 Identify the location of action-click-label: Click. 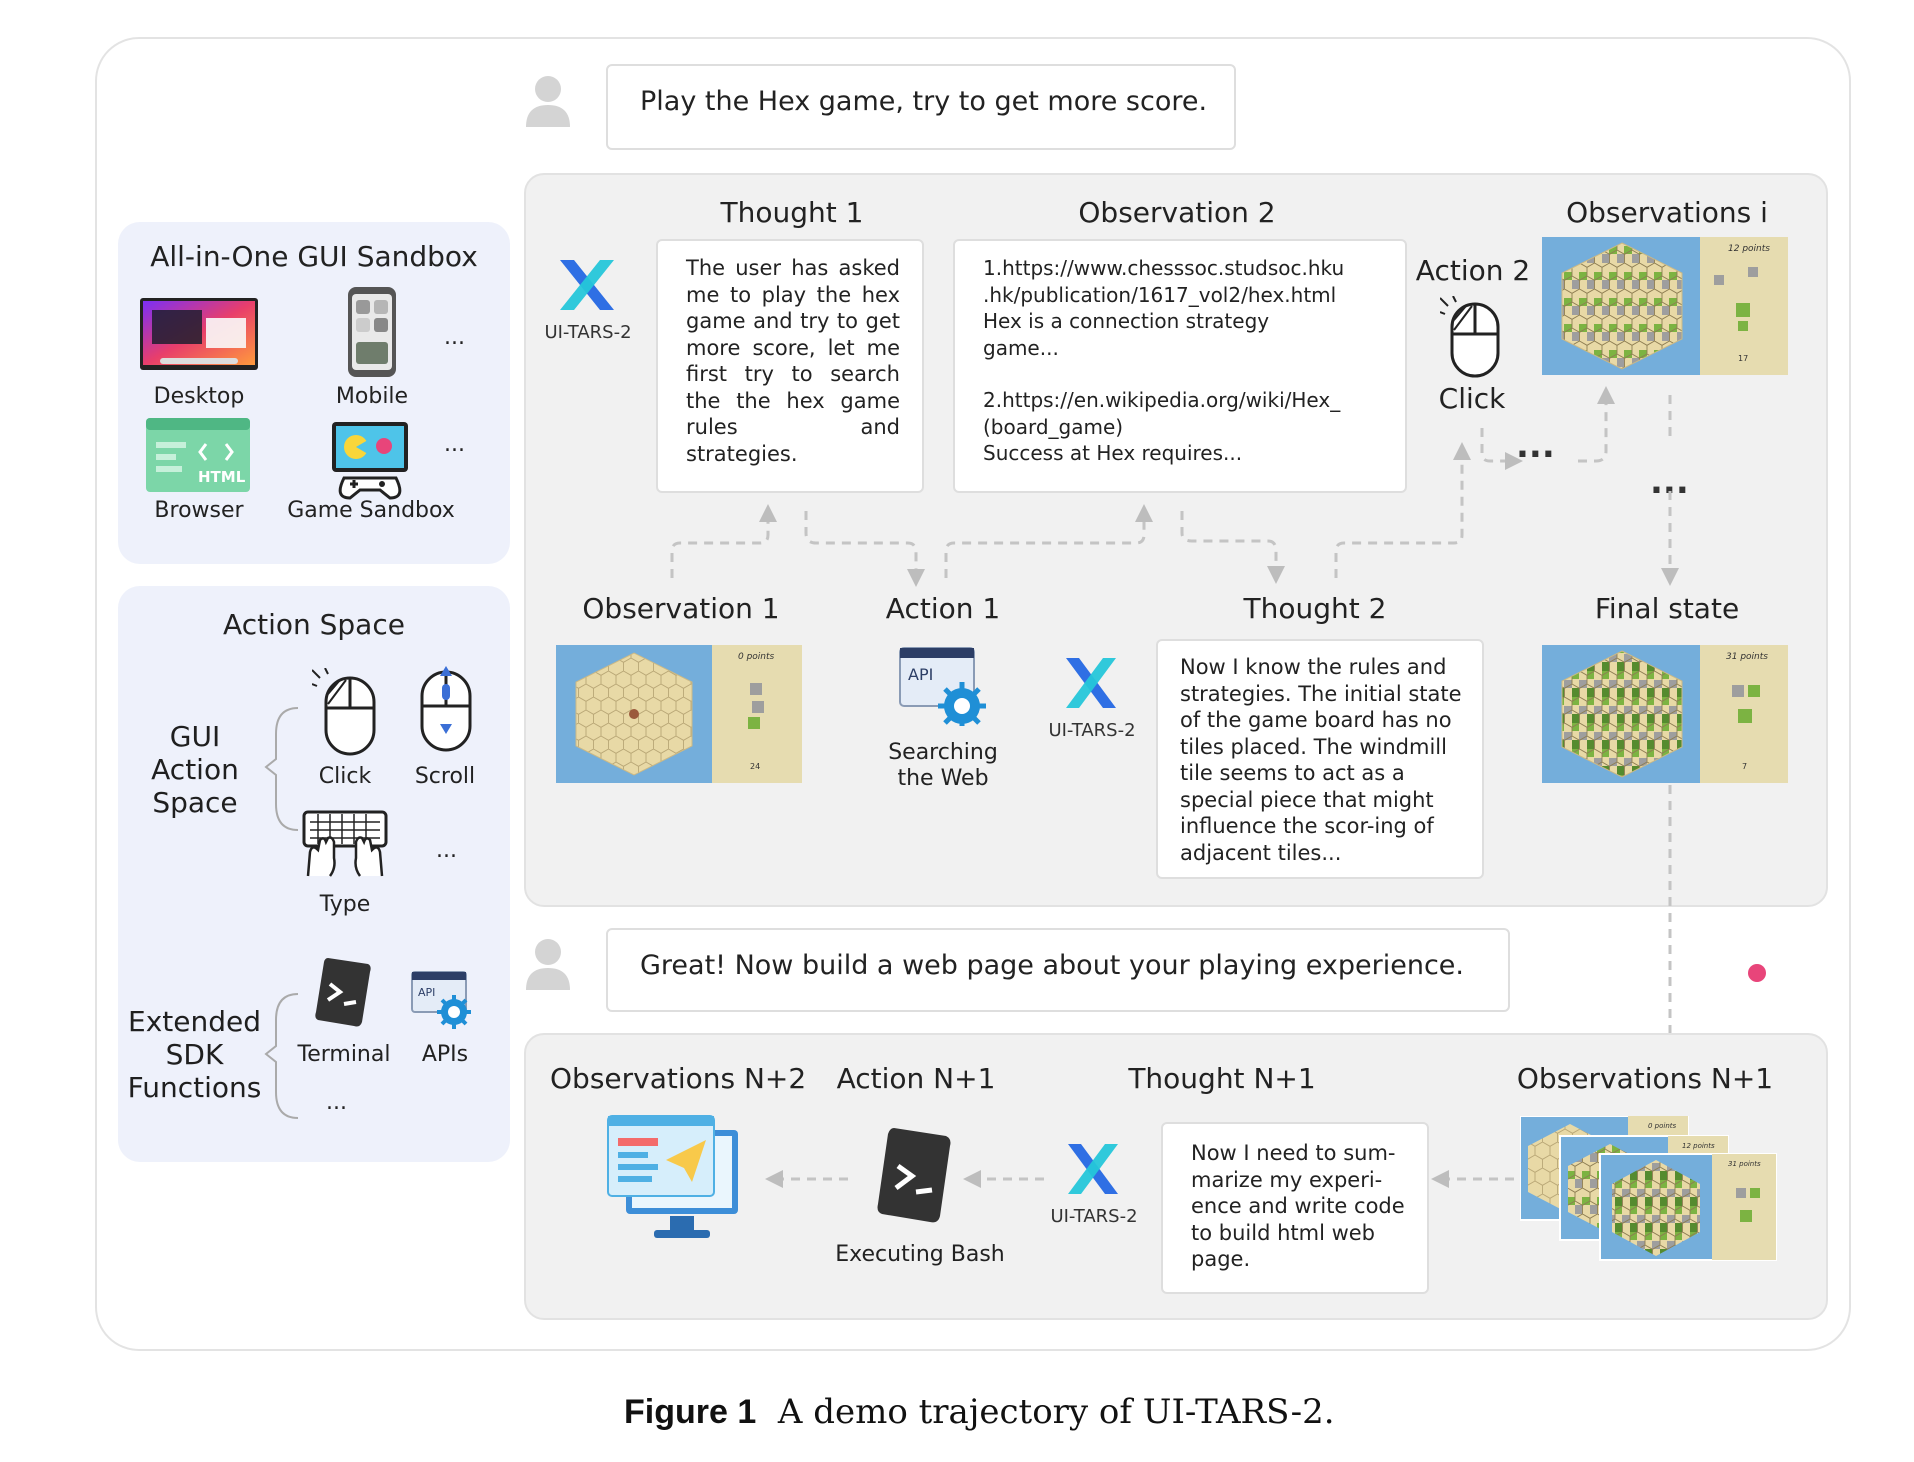
(345, 776).